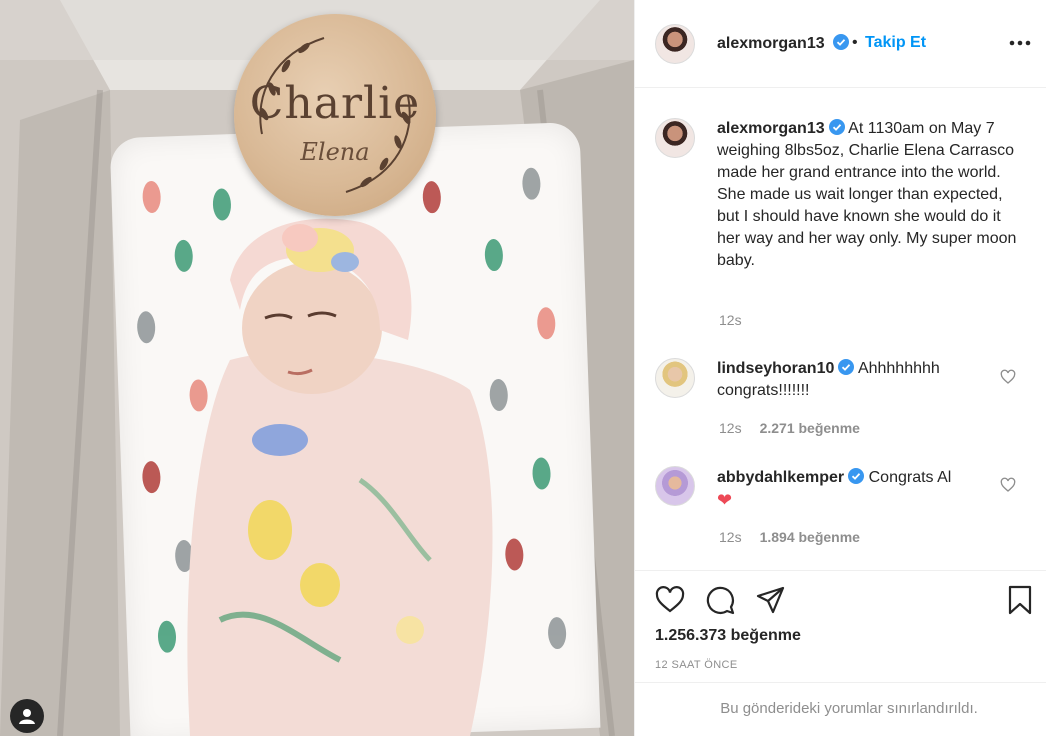 The image size is (1046, 736). What do you see at coordinates (1020, 43) in the screenshot?
I see `more-options-icon` at bounding box center [1020, 43].